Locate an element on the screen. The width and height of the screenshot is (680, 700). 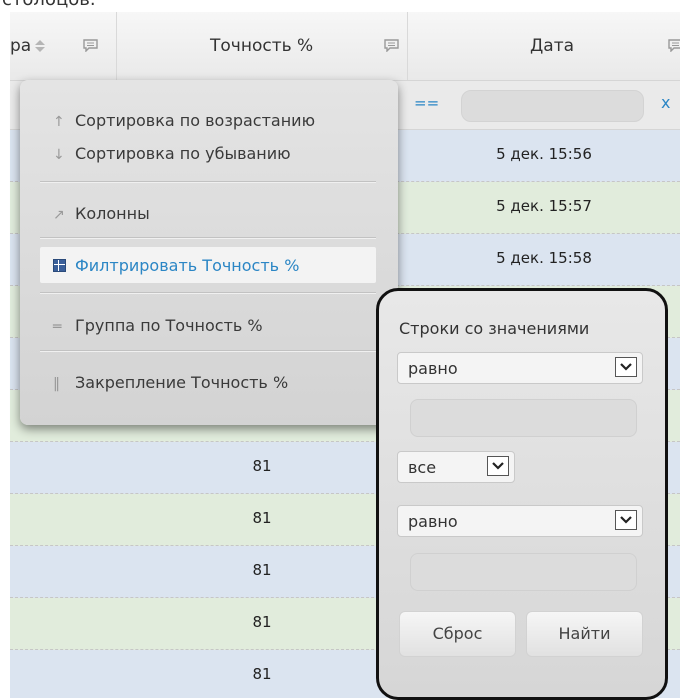
menu-item-sort-asc: ↑ Сортировка по возрастанию is located at coordinates (184, 120).